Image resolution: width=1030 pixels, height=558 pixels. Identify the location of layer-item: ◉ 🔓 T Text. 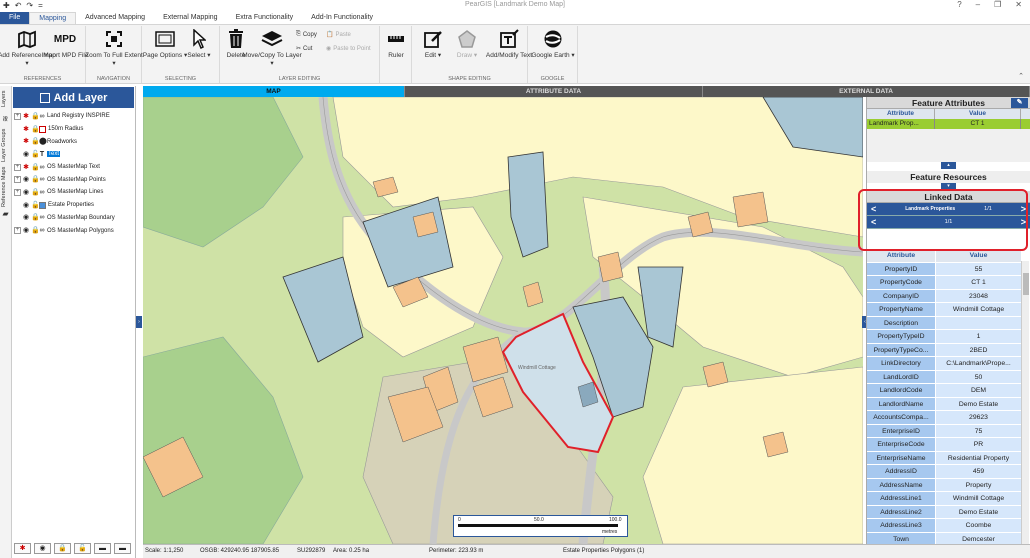
(74, 154).